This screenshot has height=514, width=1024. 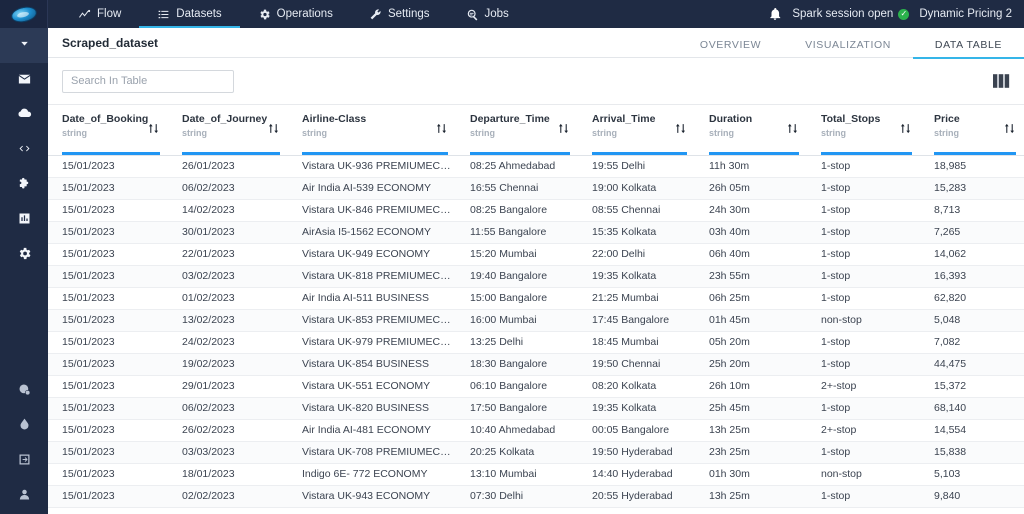 I want to click on nav-item-operations: Operations, so click(x=295, y=14).